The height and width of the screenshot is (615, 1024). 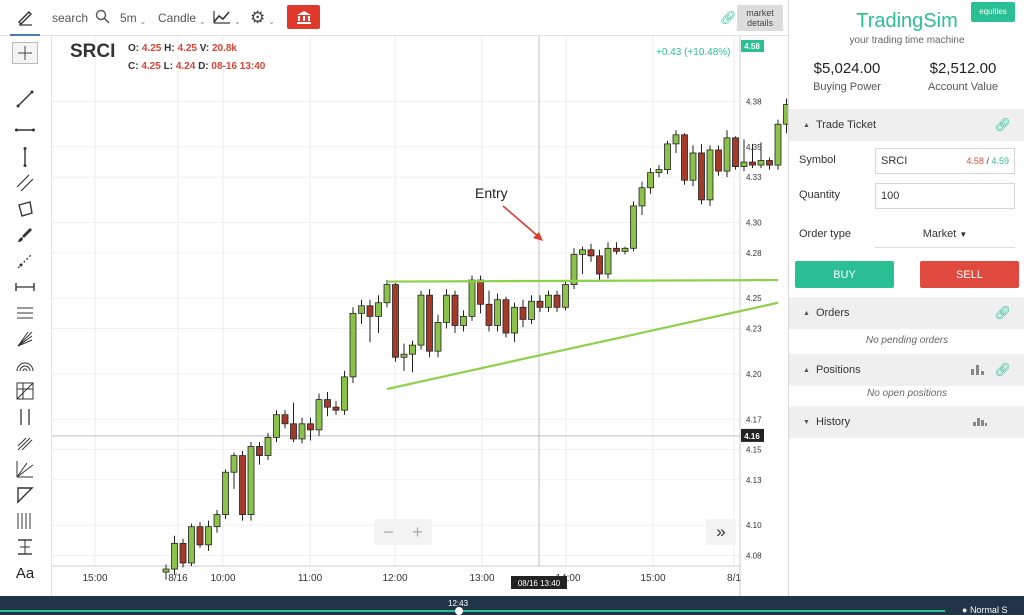 What do you see at coordinates (25, 287) in the screenshot?
I see `measure-tool-icon` at bounding box center [25, 287].